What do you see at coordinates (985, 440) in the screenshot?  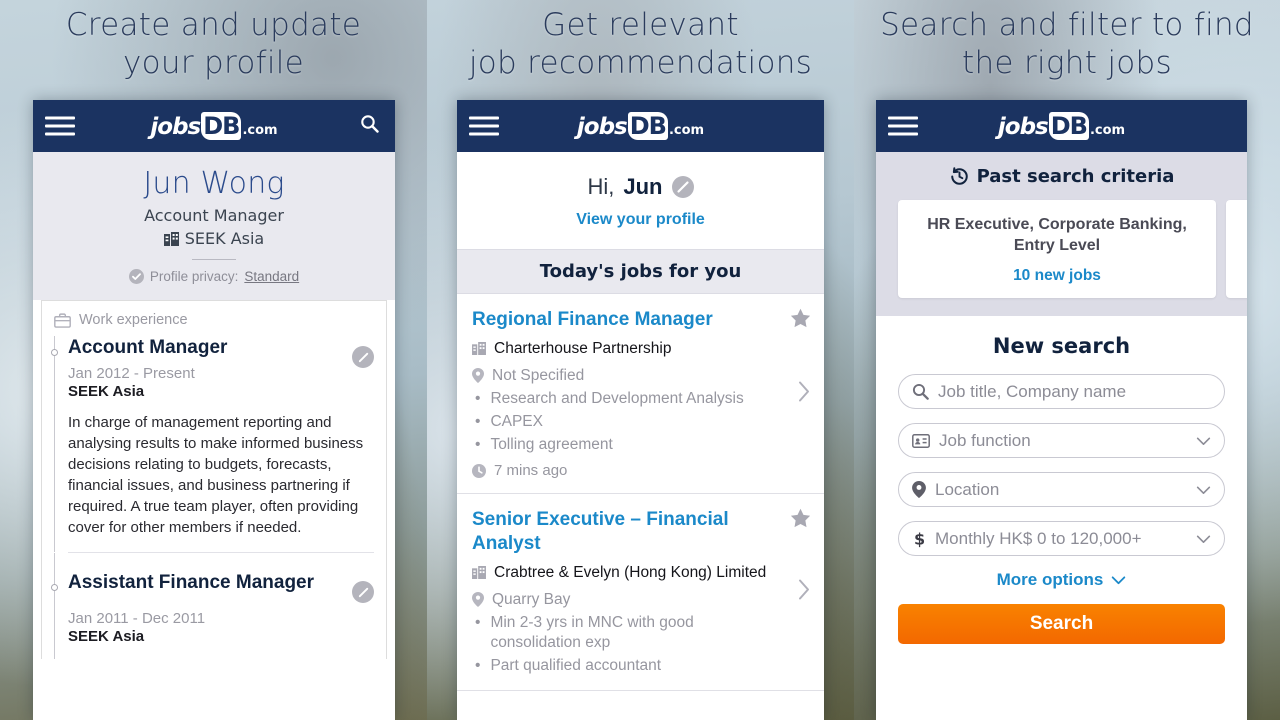 I see `search-select-job-function-placeholder: Job function` at bounding box center [985, 440].